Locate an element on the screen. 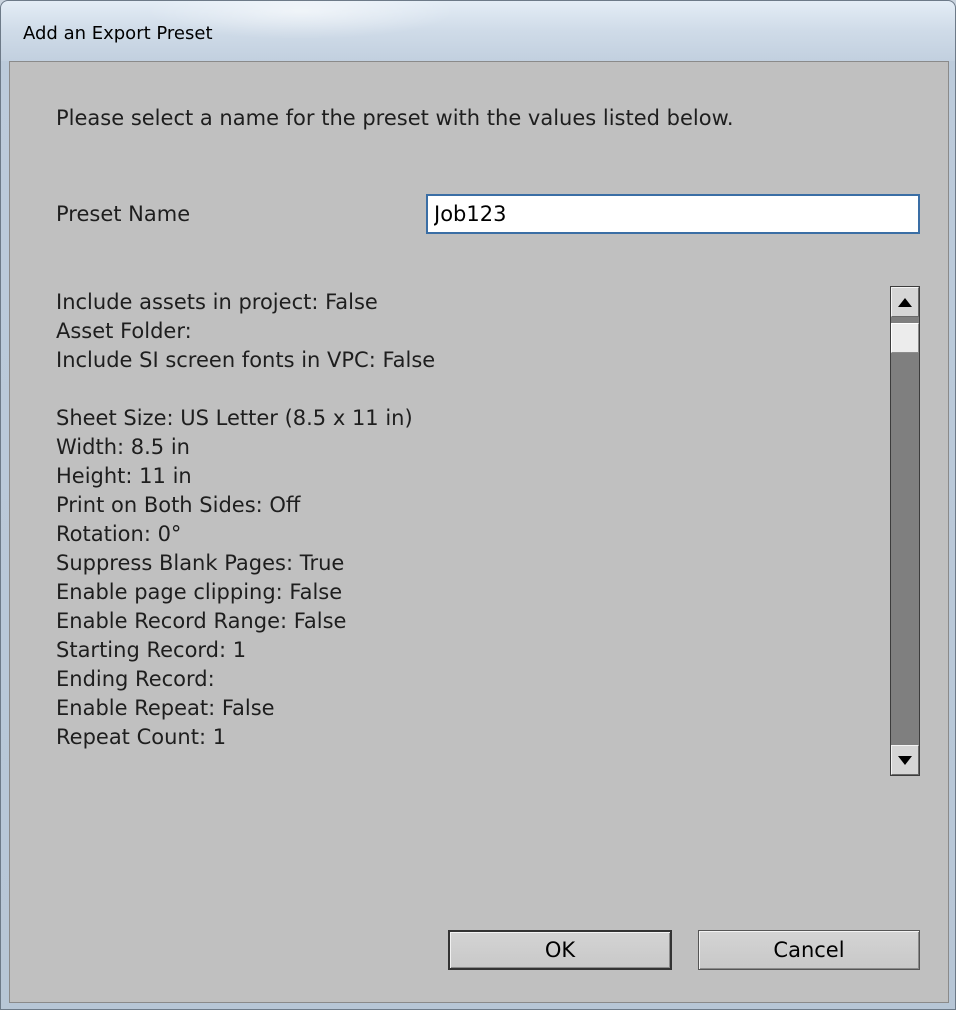 This screenshot has width=956, height=1010. value-line: Sheet Size: US Letter (8.5 x 11 in) is located at coordinates (234, 418).